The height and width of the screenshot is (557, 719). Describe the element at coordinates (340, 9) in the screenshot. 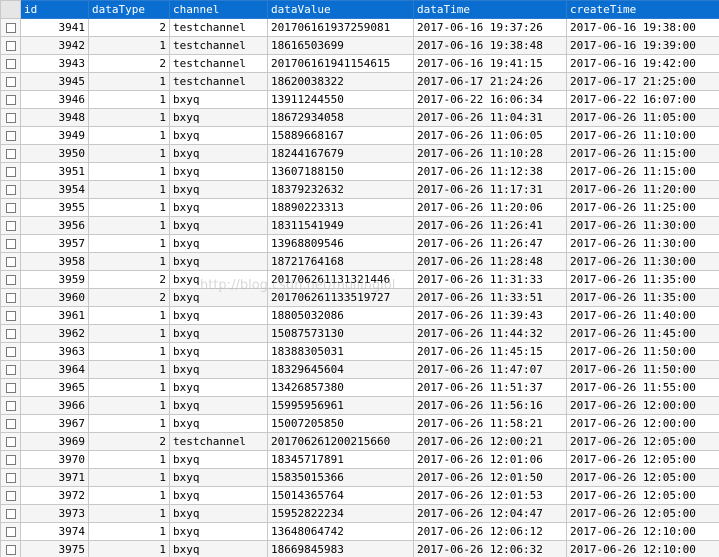

I see `column-header-datavalue: dataValue` at that location.